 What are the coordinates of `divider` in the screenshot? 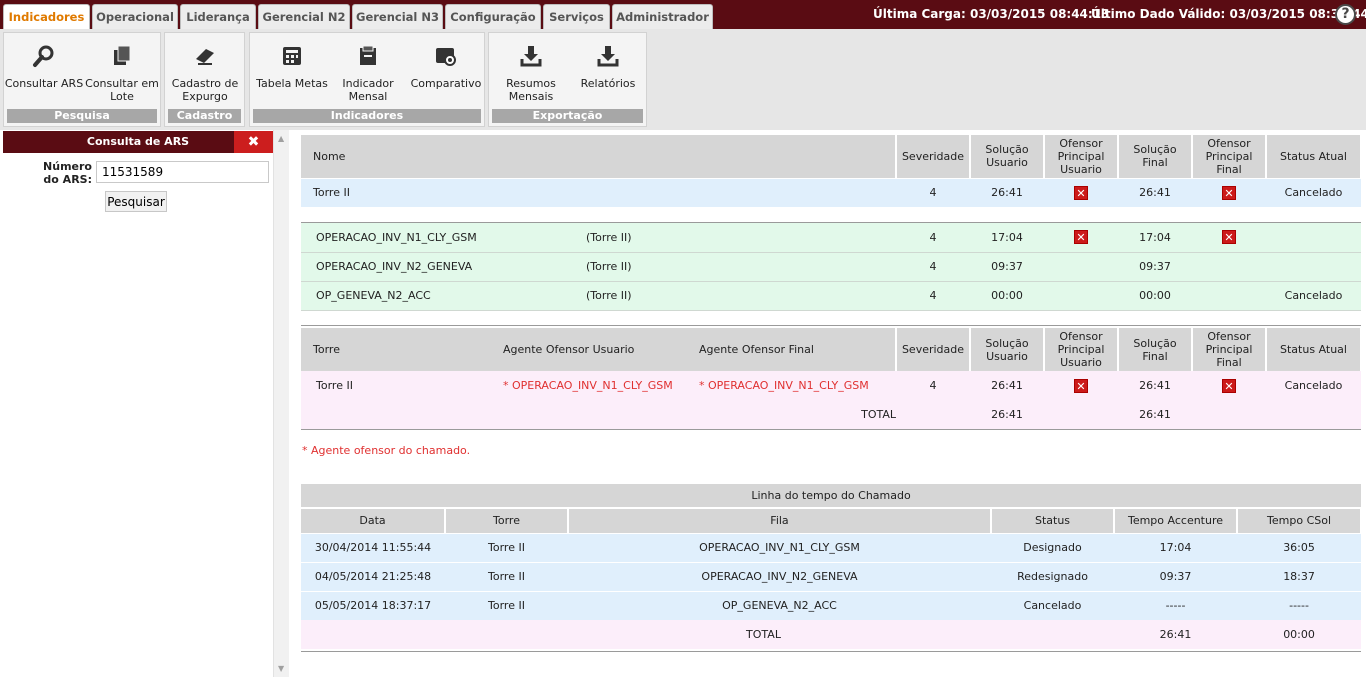 It's located at (831, 429).